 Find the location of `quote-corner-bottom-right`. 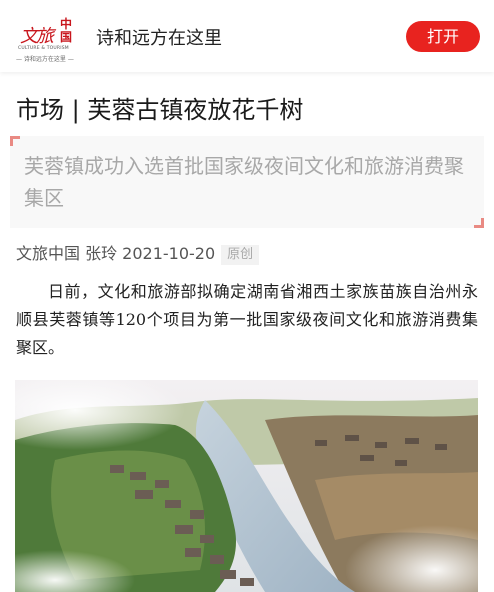

quote-corner-bottom-right is located at coordinates (479, 223).